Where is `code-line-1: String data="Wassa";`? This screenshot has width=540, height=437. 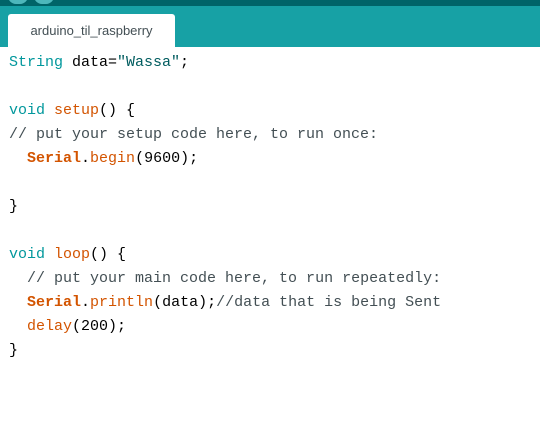
code-line-1: String data="Wassa"; is located at coordinates (225, 63).